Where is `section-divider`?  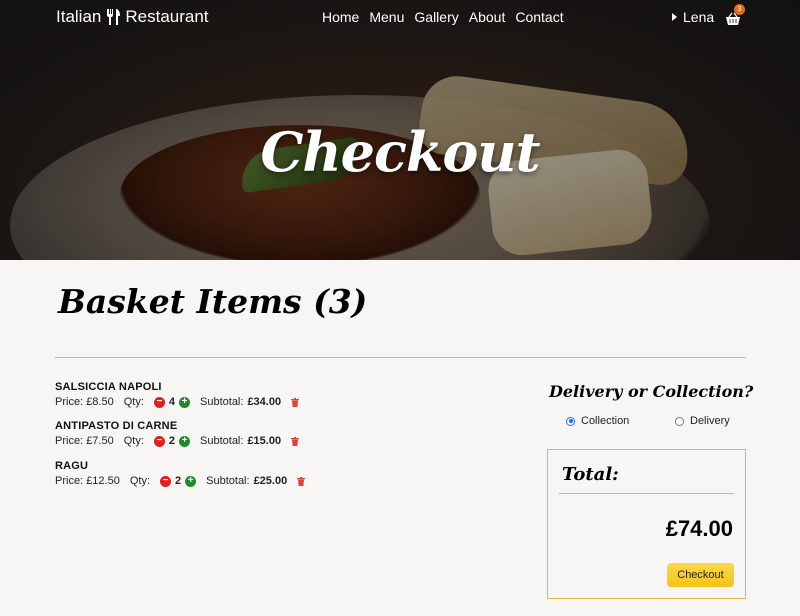
section-divider is located at coordinates (400, 357).